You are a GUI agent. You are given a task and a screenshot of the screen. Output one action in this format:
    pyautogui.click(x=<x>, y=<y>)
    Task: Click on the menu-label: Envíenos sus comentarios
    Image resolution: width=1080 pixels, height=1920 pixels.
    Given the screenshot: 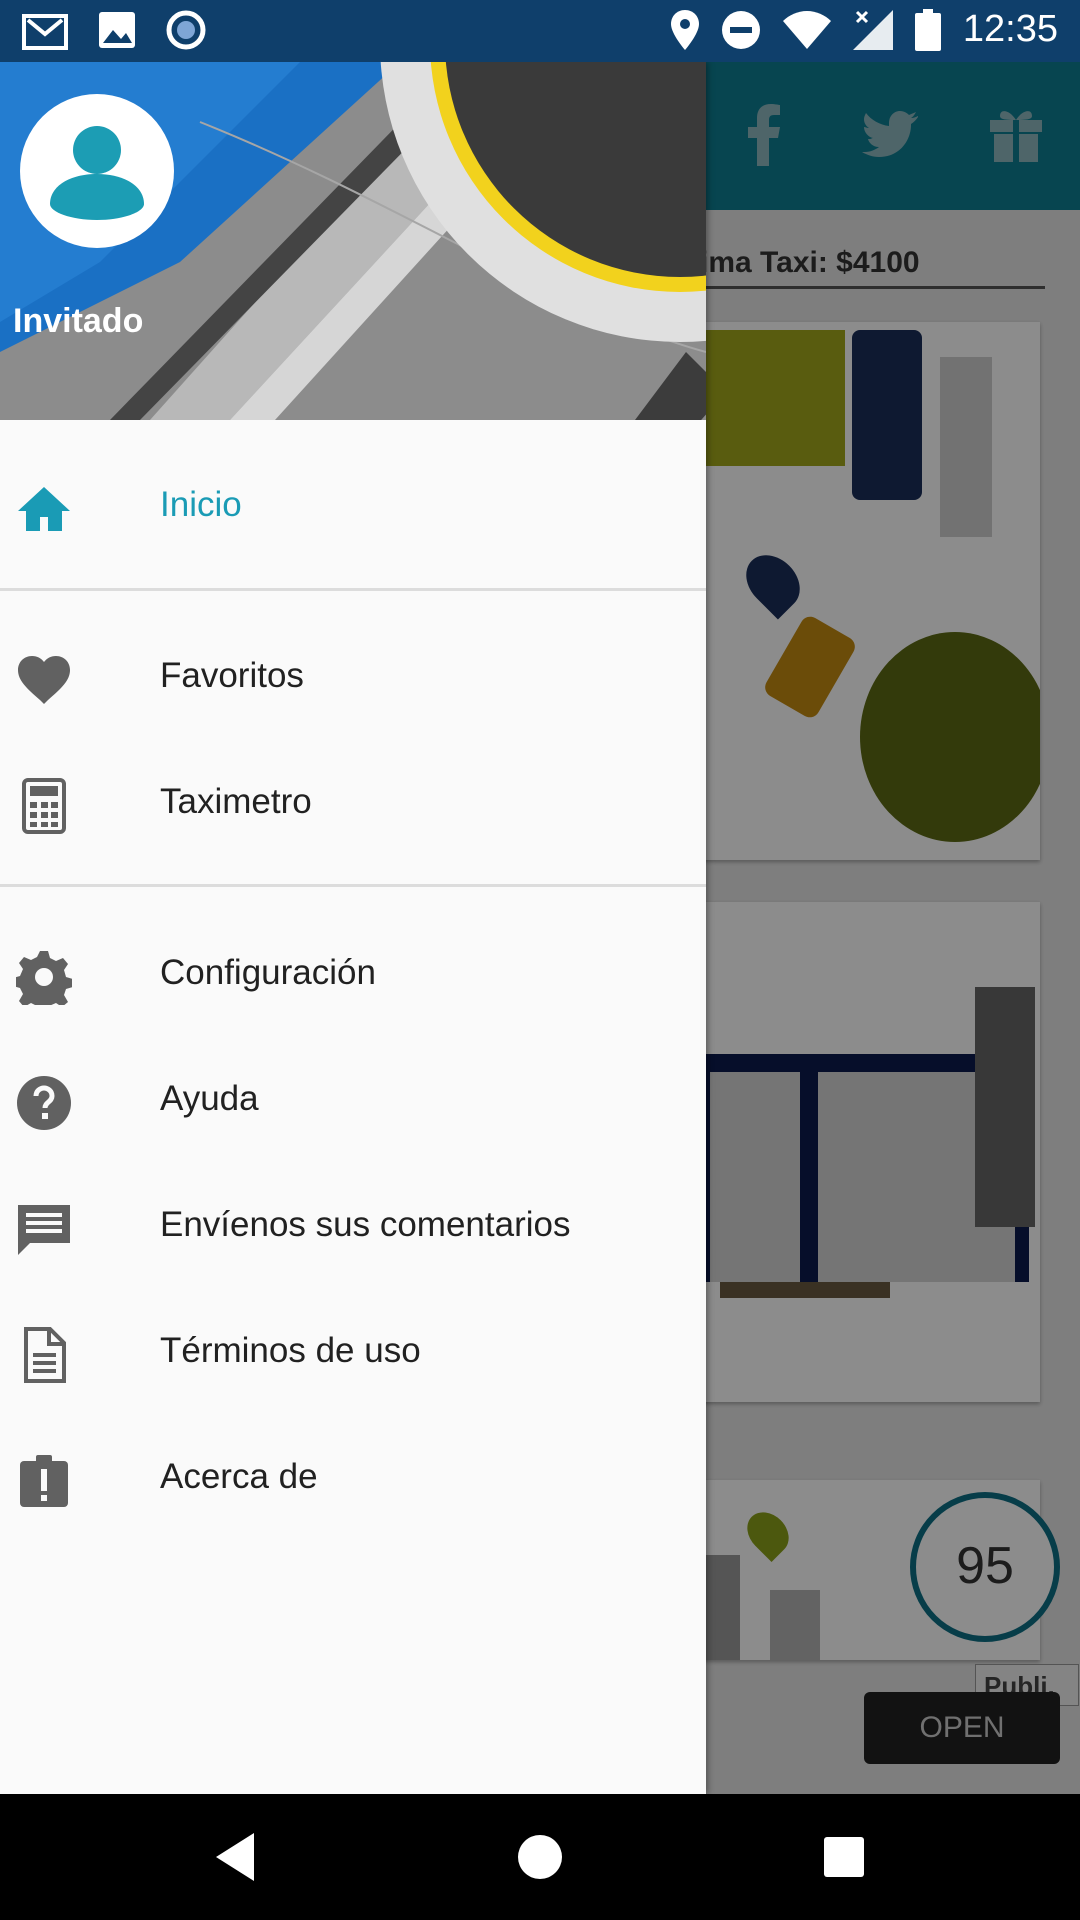 What is the action you would take?
    pyautogui.click(x=365, y=1224)
    